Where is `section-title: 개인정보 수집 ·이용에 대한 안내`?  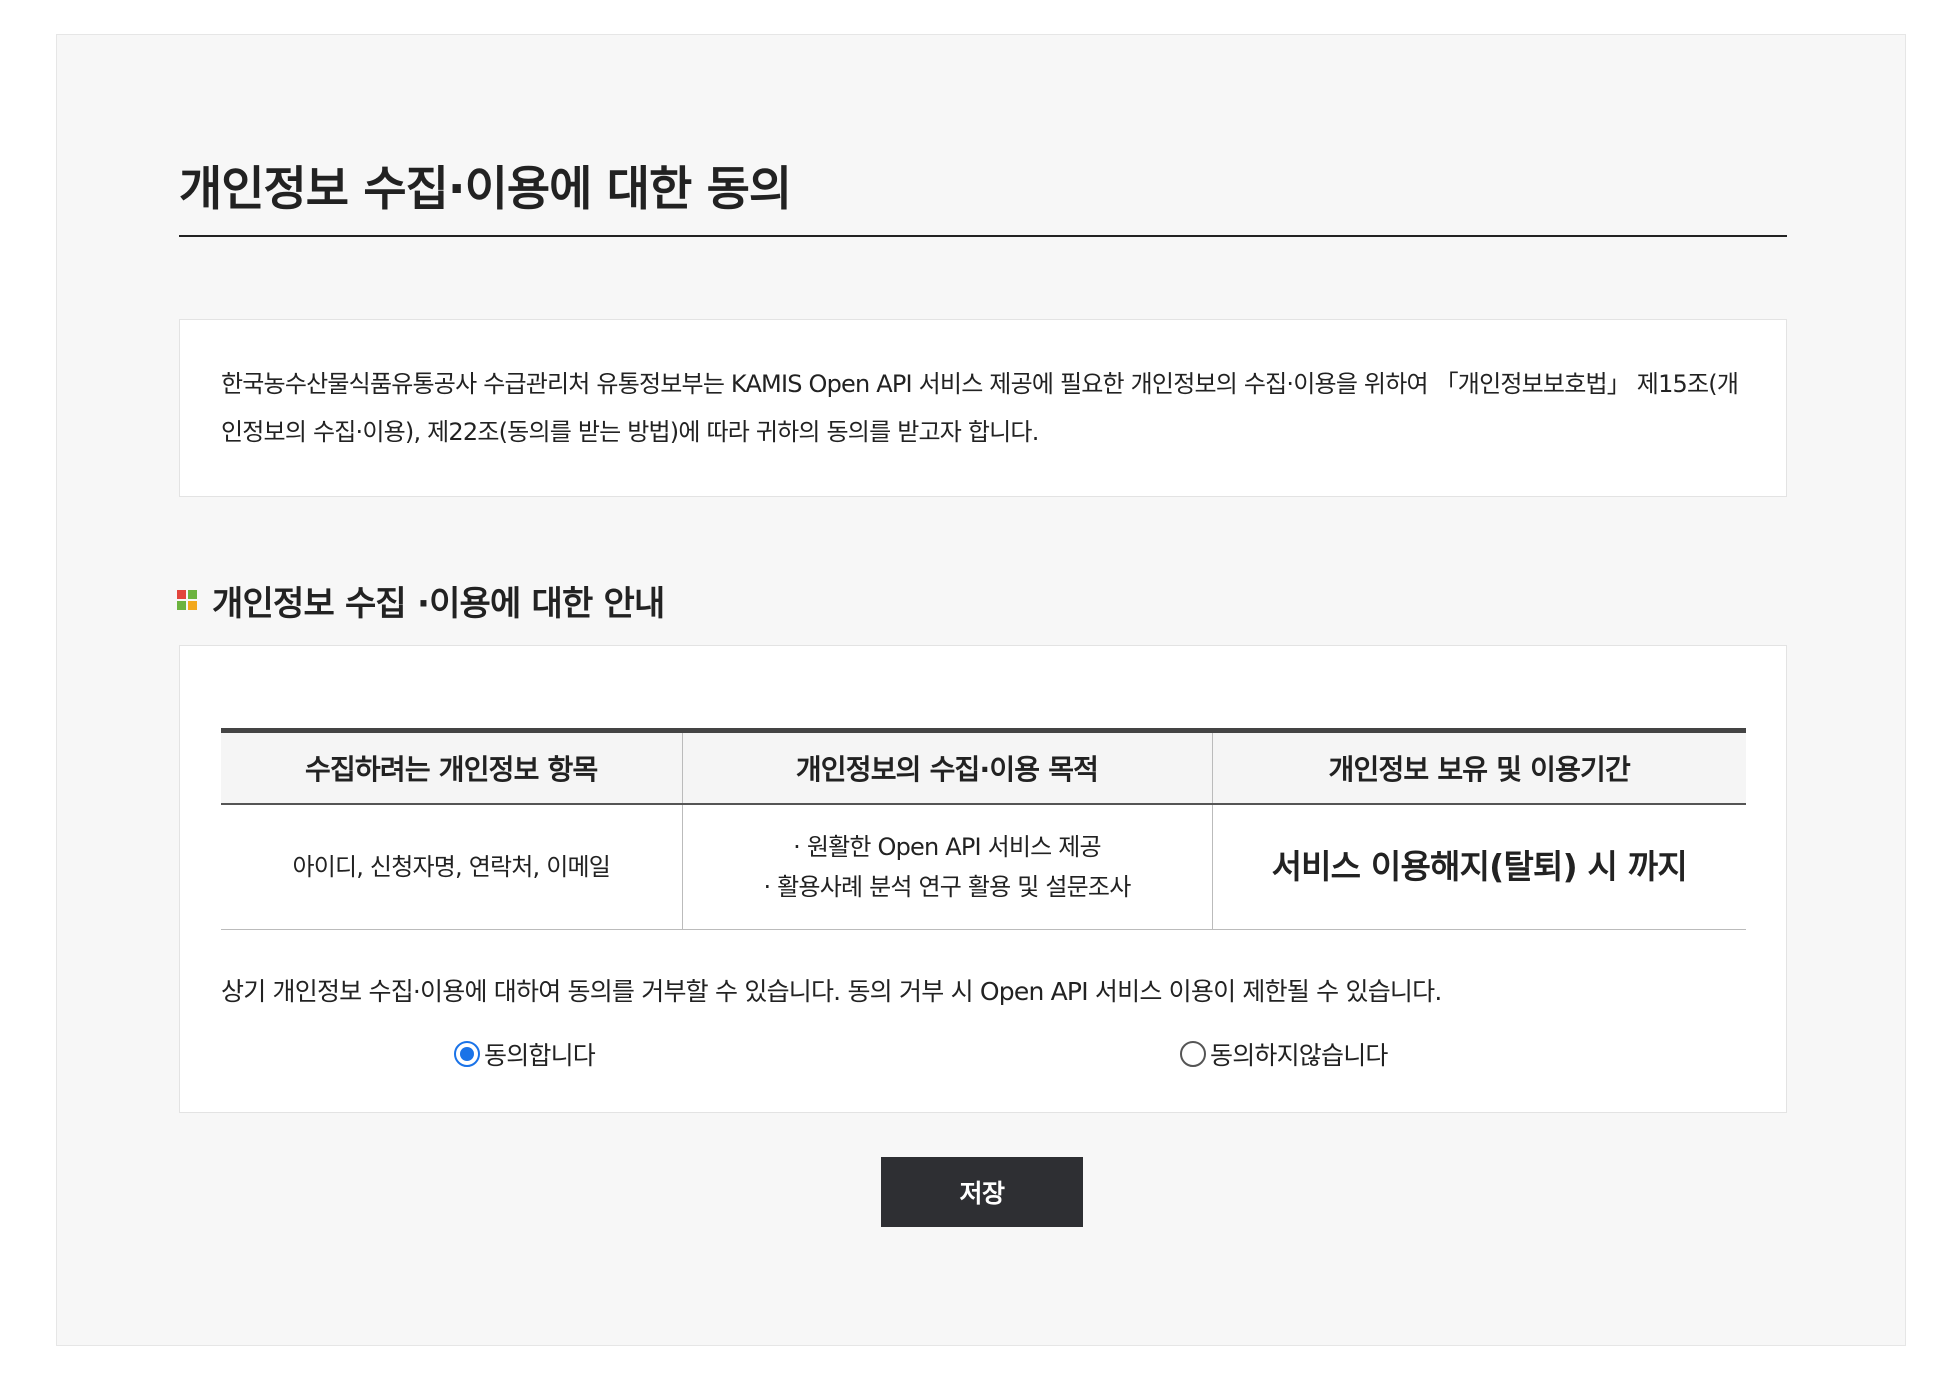
section-title: 개인정보 수집 ·이용에 대한 안내 is located at coordinates (438, 603).